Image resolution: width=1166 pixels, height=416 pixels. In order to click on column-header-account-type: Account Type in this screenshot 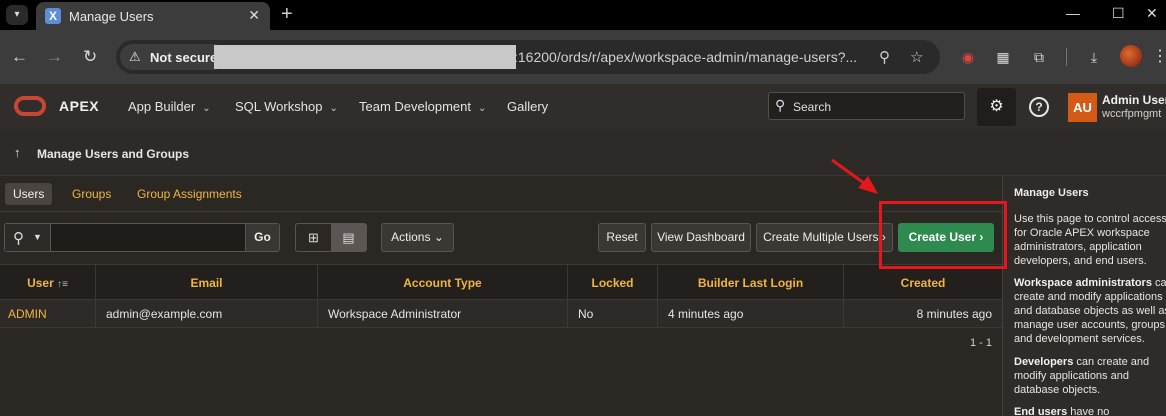, I will do `click(443, 283)`.